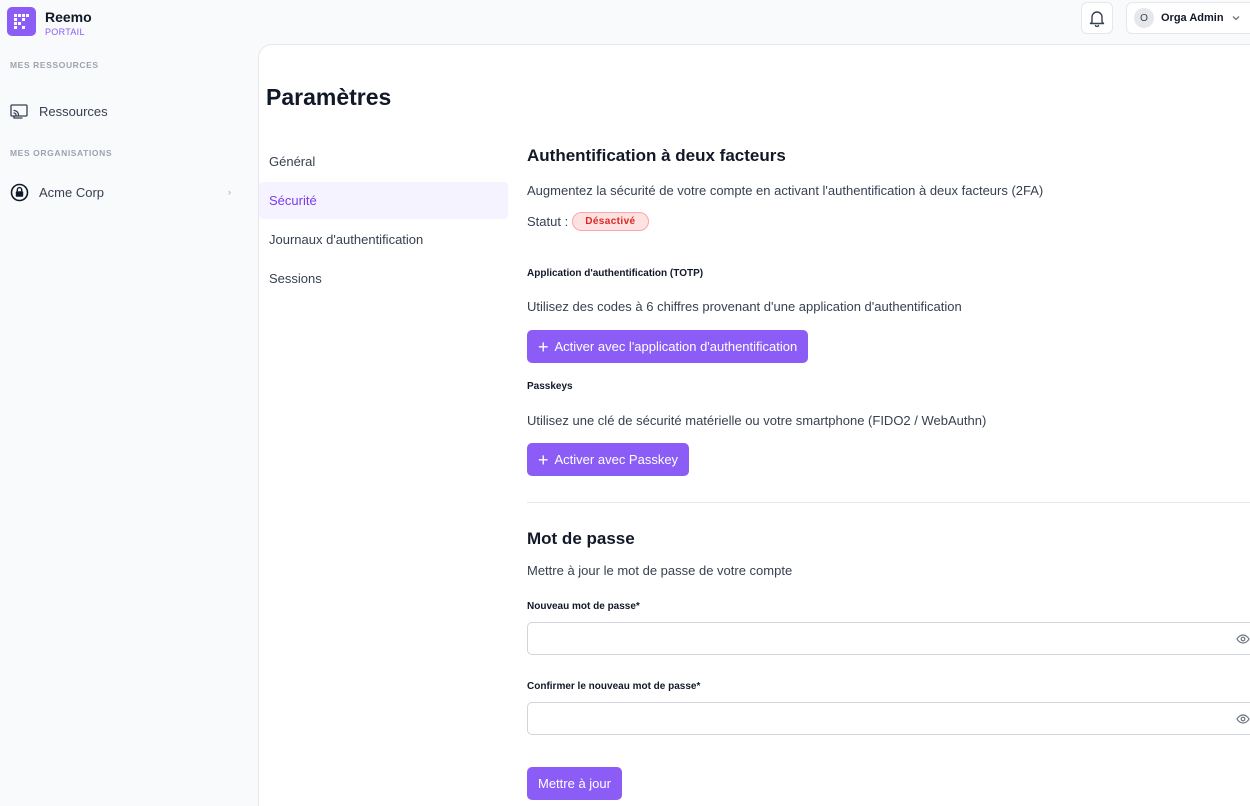 This screenshot has height=806, width=1250. Describe the element at coordinates (383, 200) in the screenshot. I see `tab-security: Sécurité` at that location.